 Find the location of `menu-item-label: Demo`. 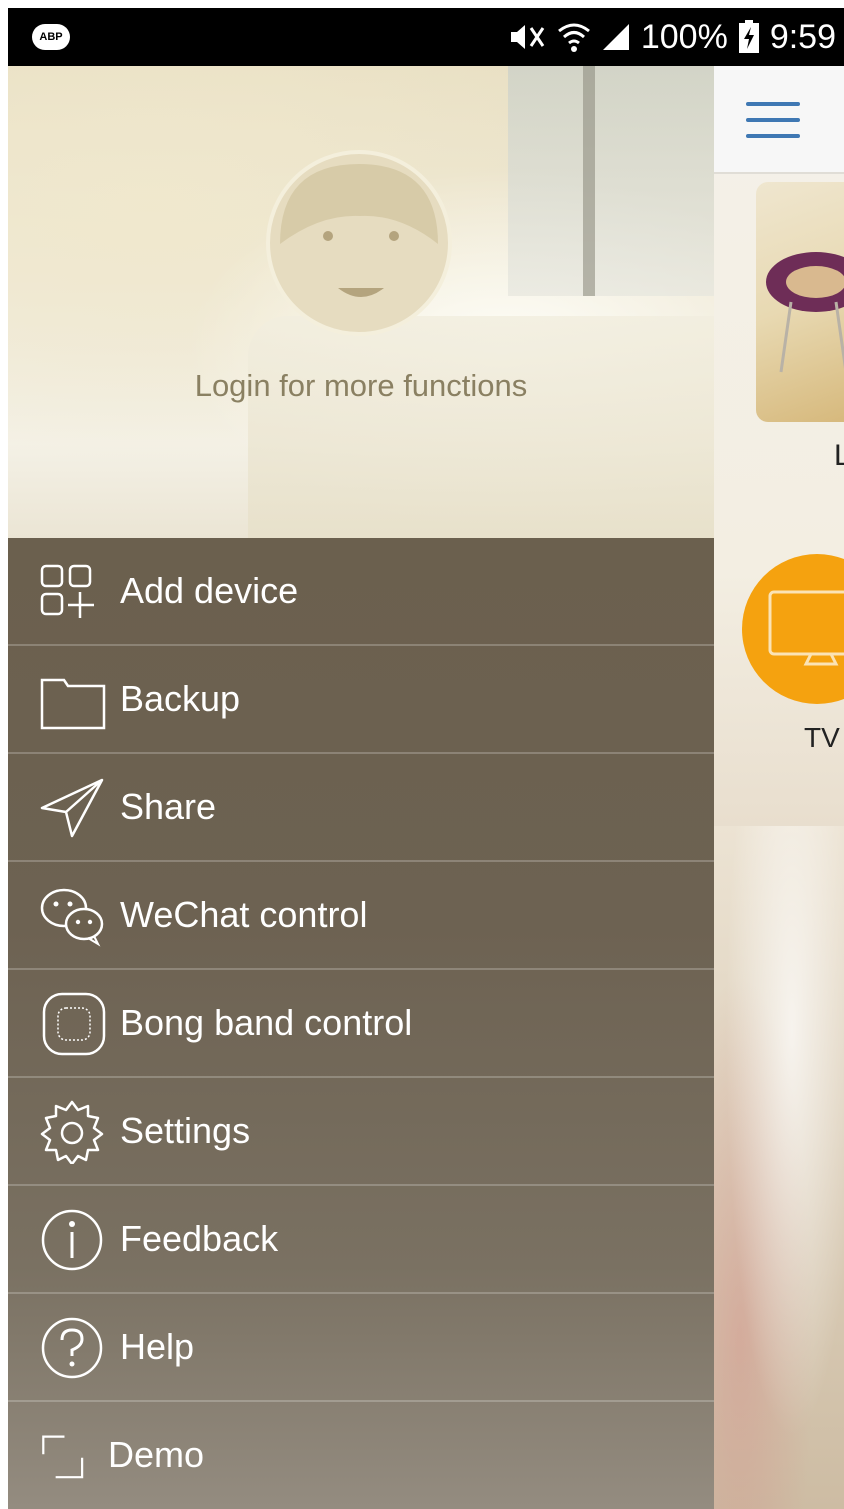

menu-item-label: Demo is located at coordinates (156, 1454).